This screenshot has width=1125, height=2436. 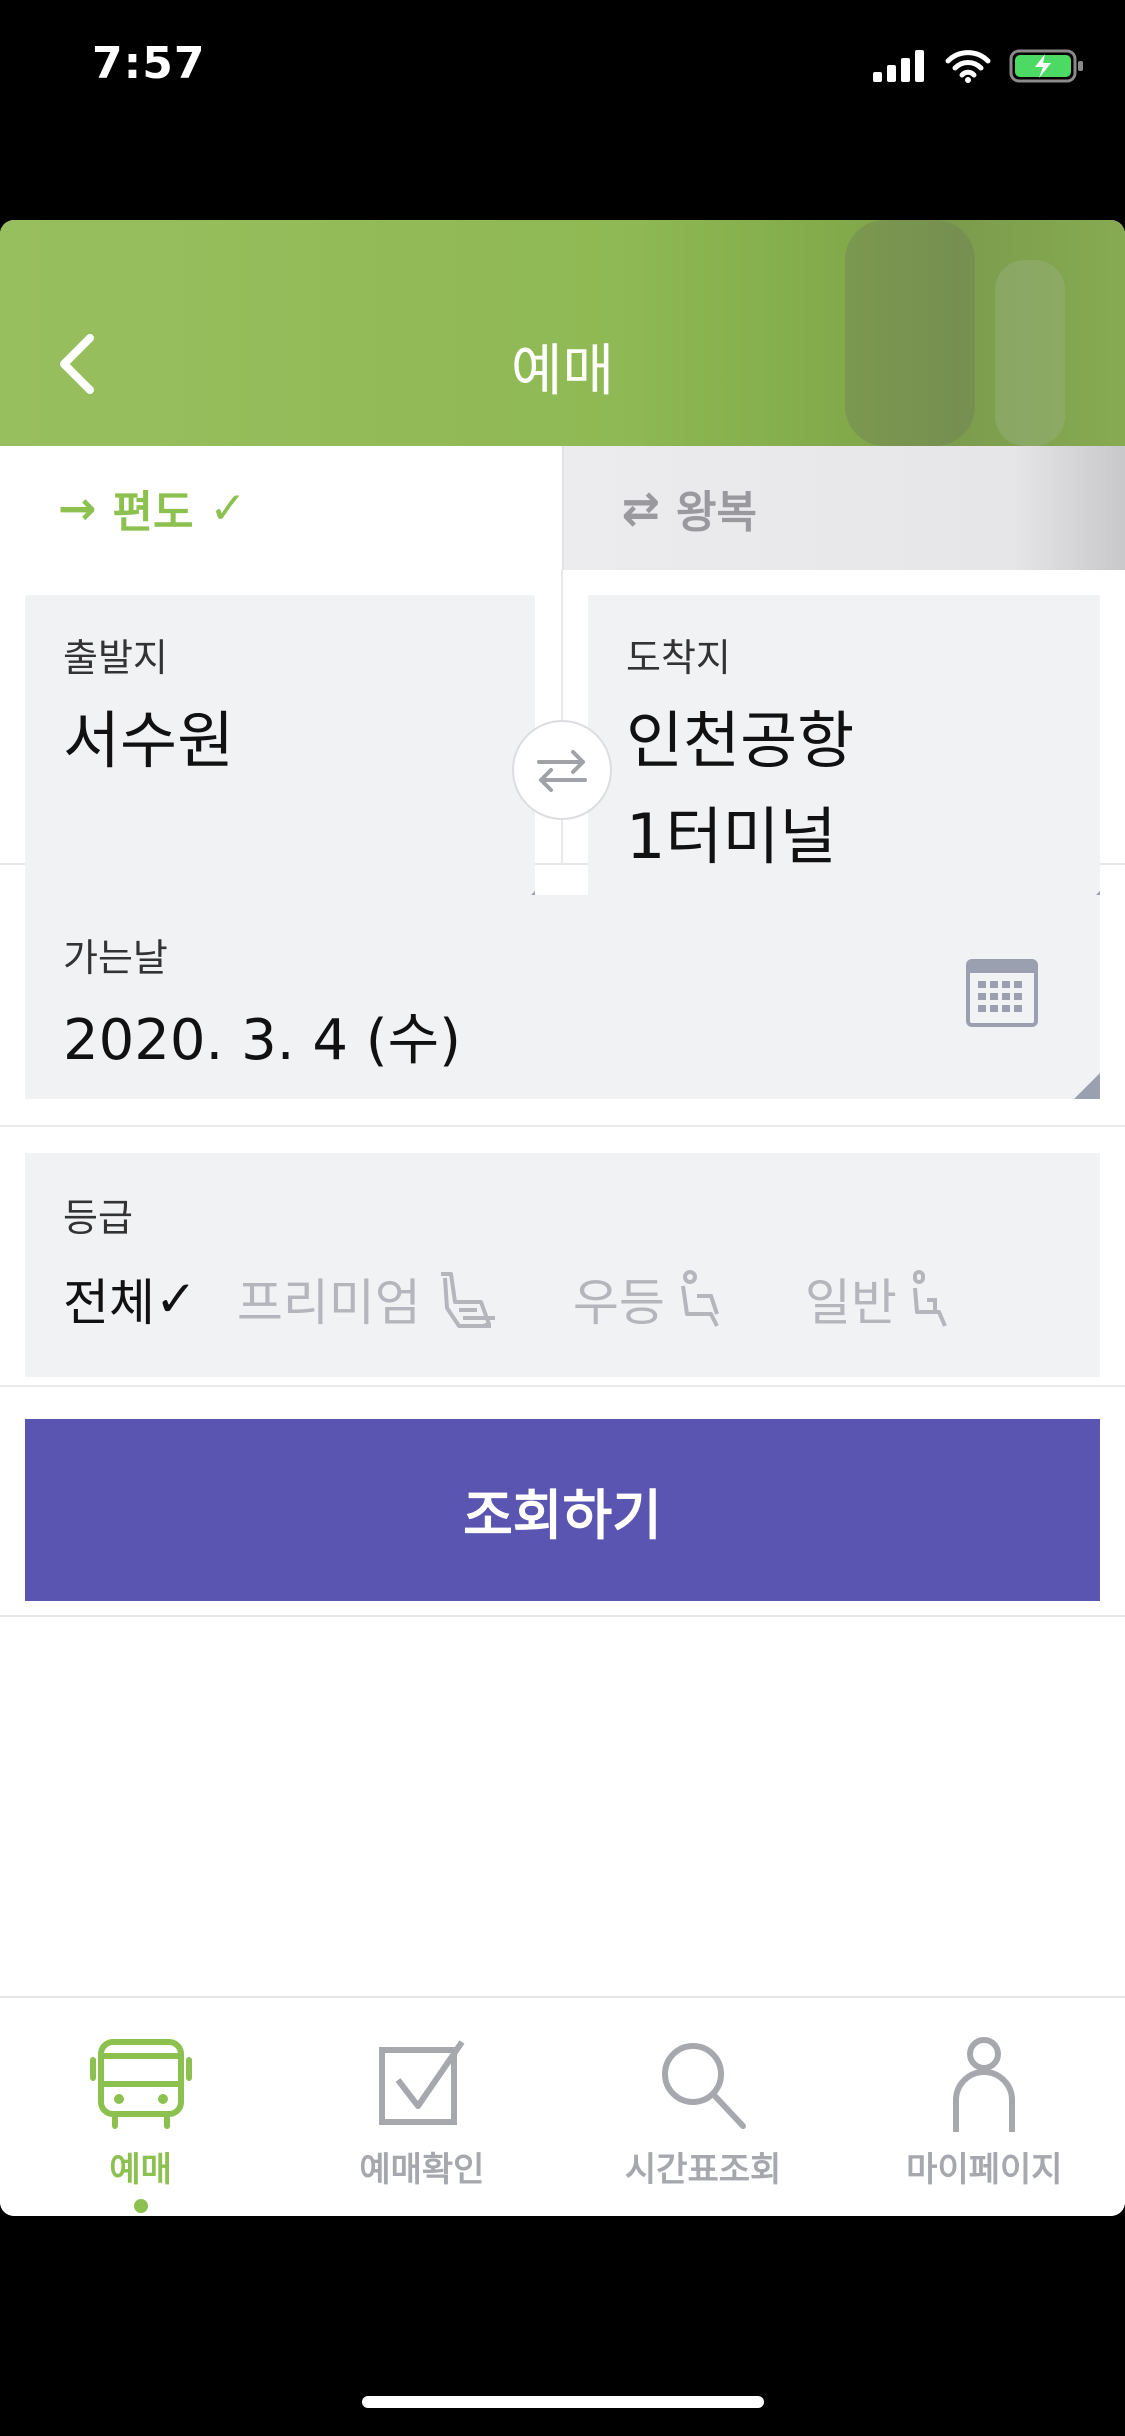 What do you see at coordinates (109, 1303) in the screenshot?
I see `grade-option-label: 전체` at bounding box center [109, 1303].